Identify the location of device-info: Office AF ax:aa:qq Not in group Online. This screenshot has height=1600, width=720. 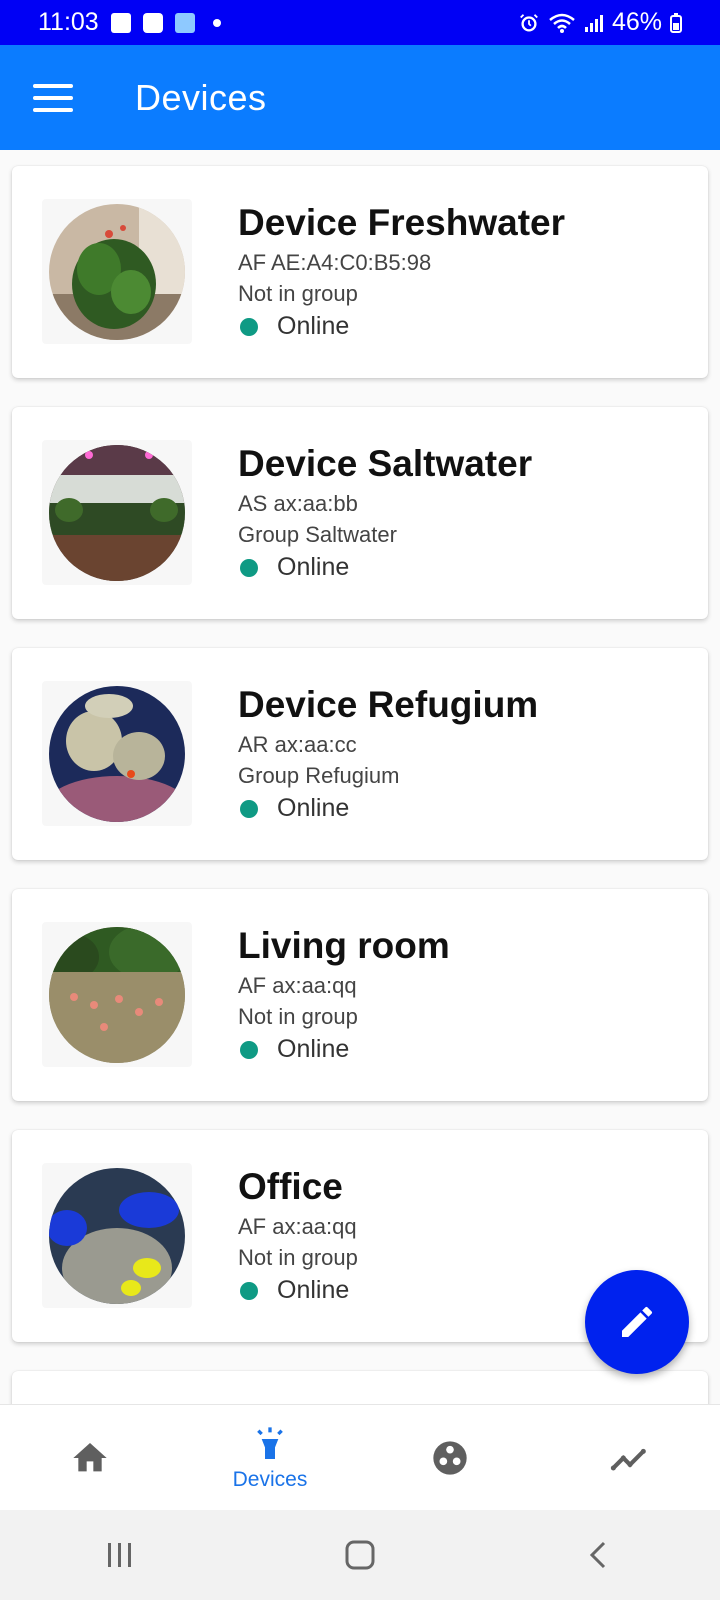
(298, 1235).